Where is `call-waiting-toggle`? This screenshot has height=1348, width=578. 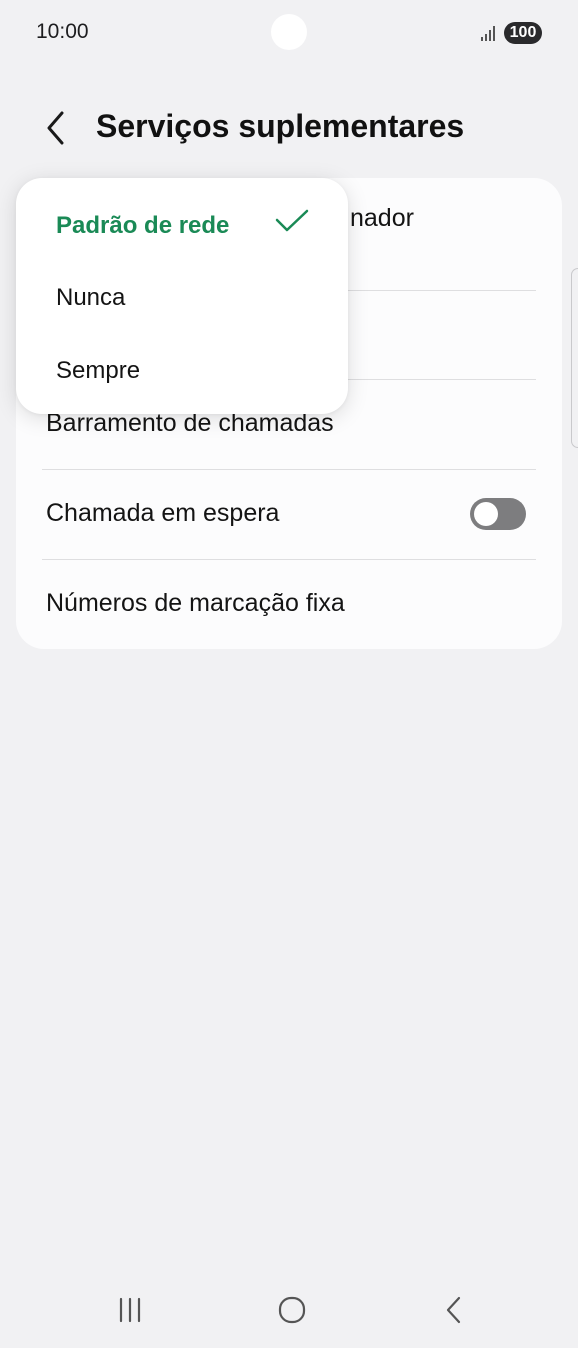
call-waiting-toggle is located at coordinates (498, 514).